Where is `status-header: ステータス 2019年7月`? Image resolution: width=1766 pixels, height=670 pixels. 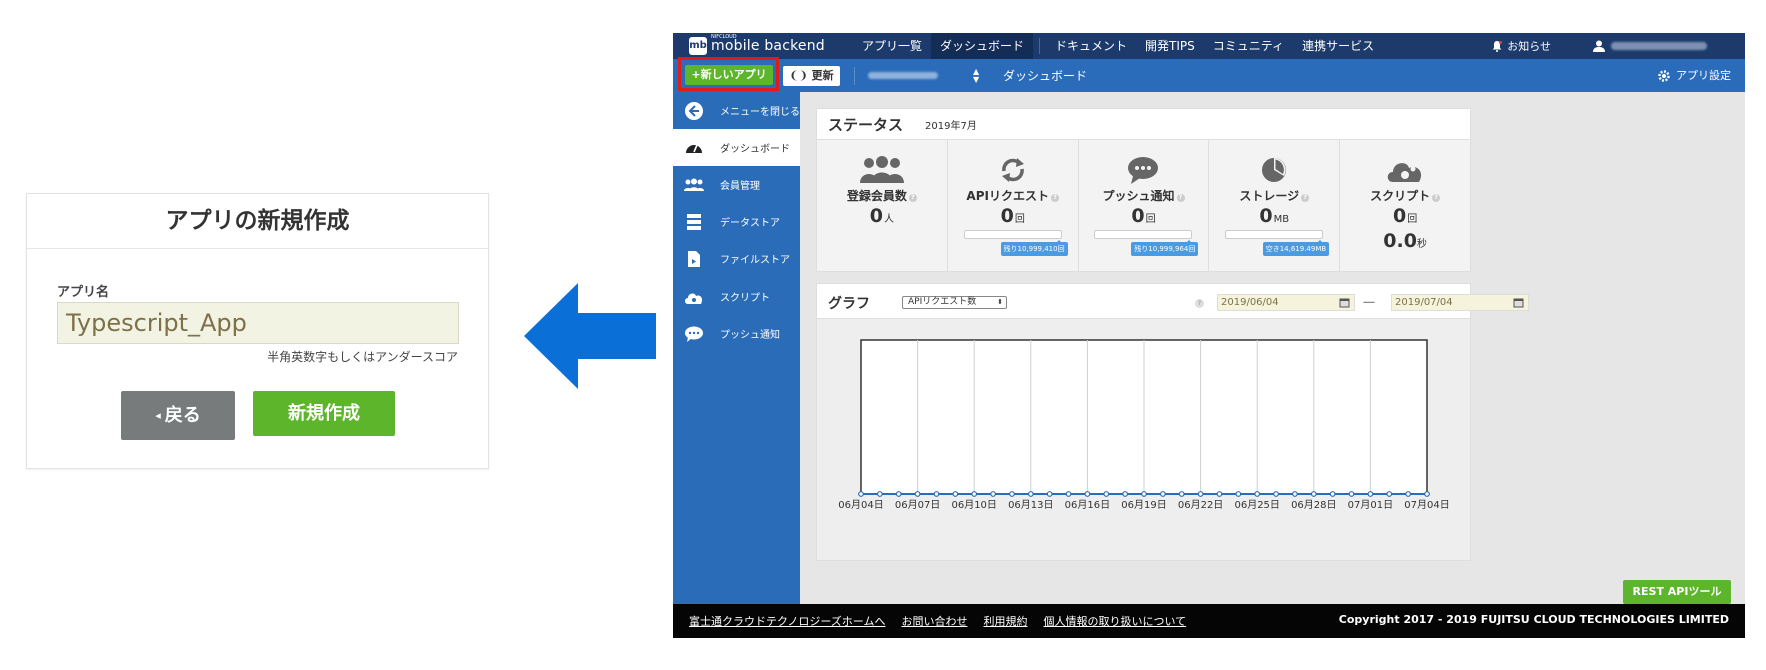
status-header: ステータス 2019年7月 is located at coordinates (1143, 124).